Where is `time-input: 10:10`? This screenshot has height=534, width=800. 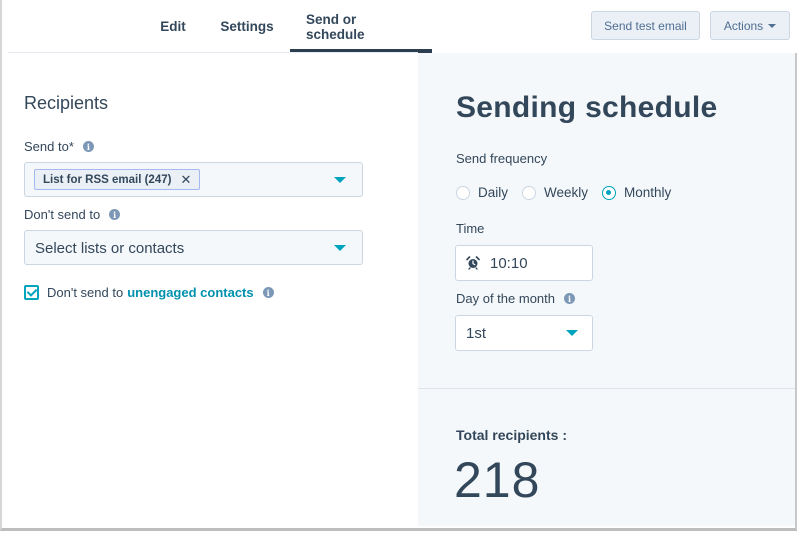
time-input: 10:10 is located at coordinates (524, 263).